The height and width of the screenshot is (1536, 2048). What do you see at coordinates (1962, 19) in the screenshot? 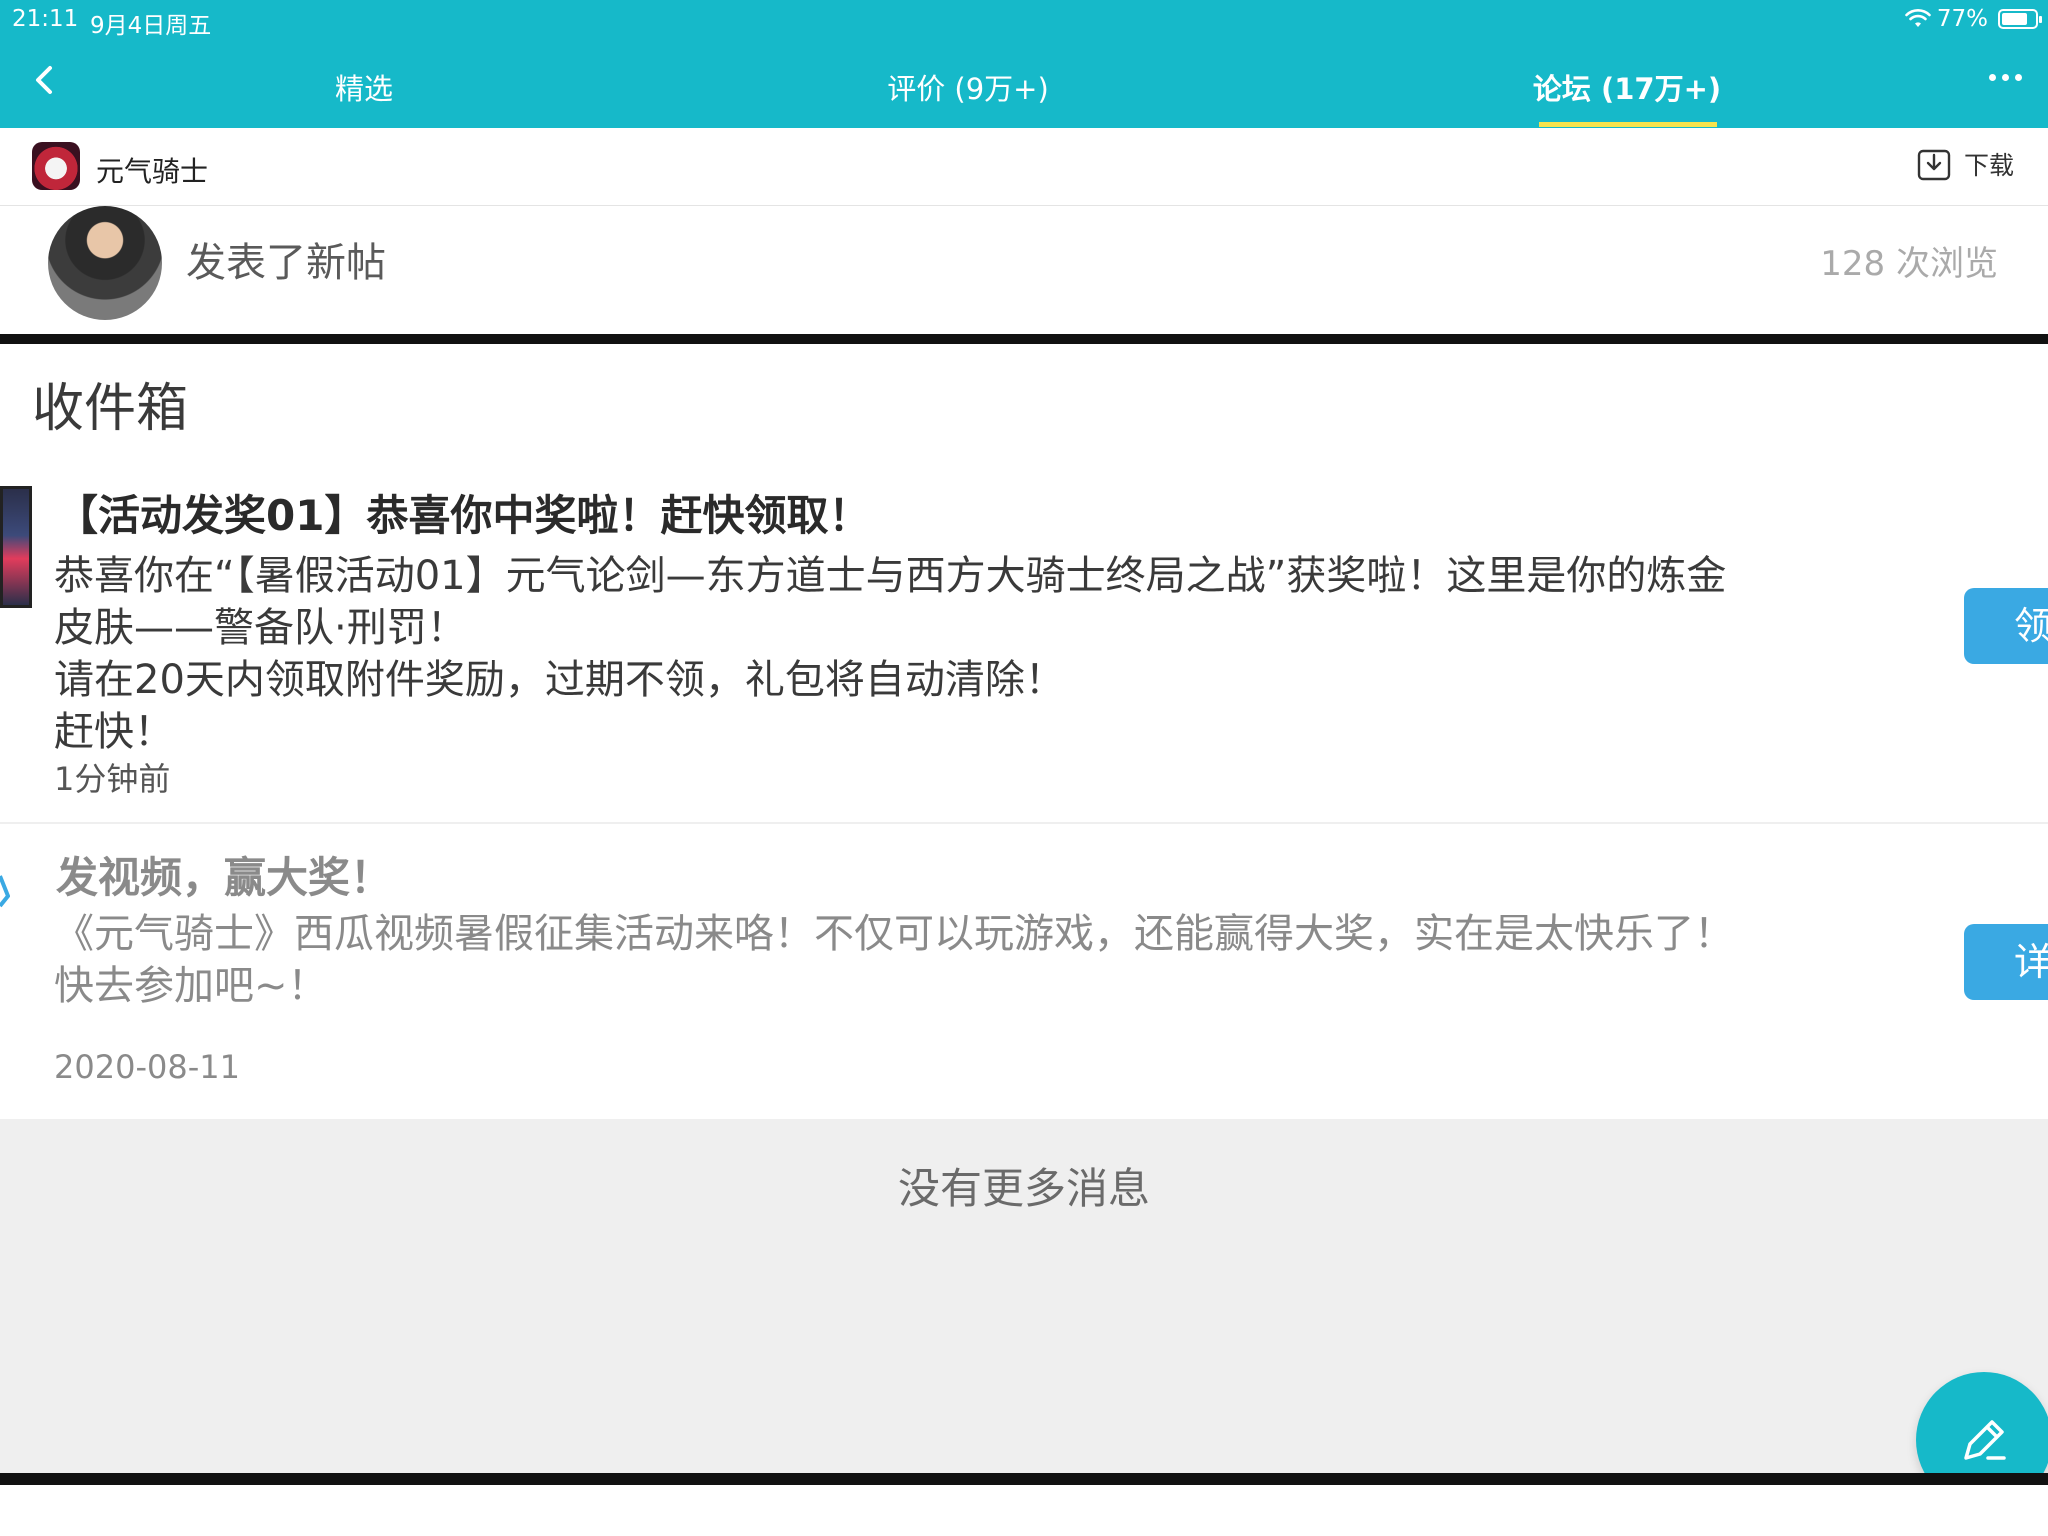
I see `battery-percent: 77%` at bounding box center [1962, 19].